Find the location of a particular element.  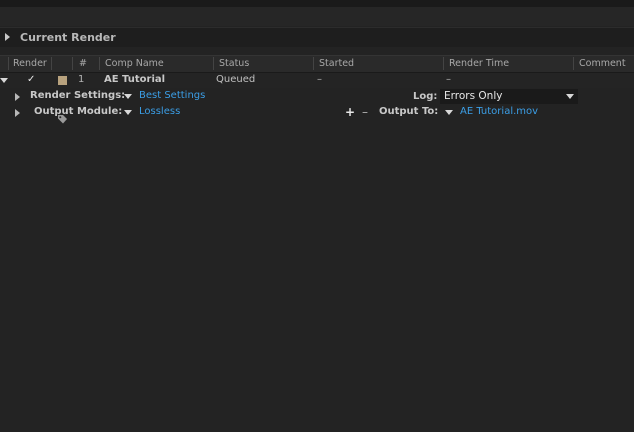

expand-triangle-icon is located at coordinates (4, 80).